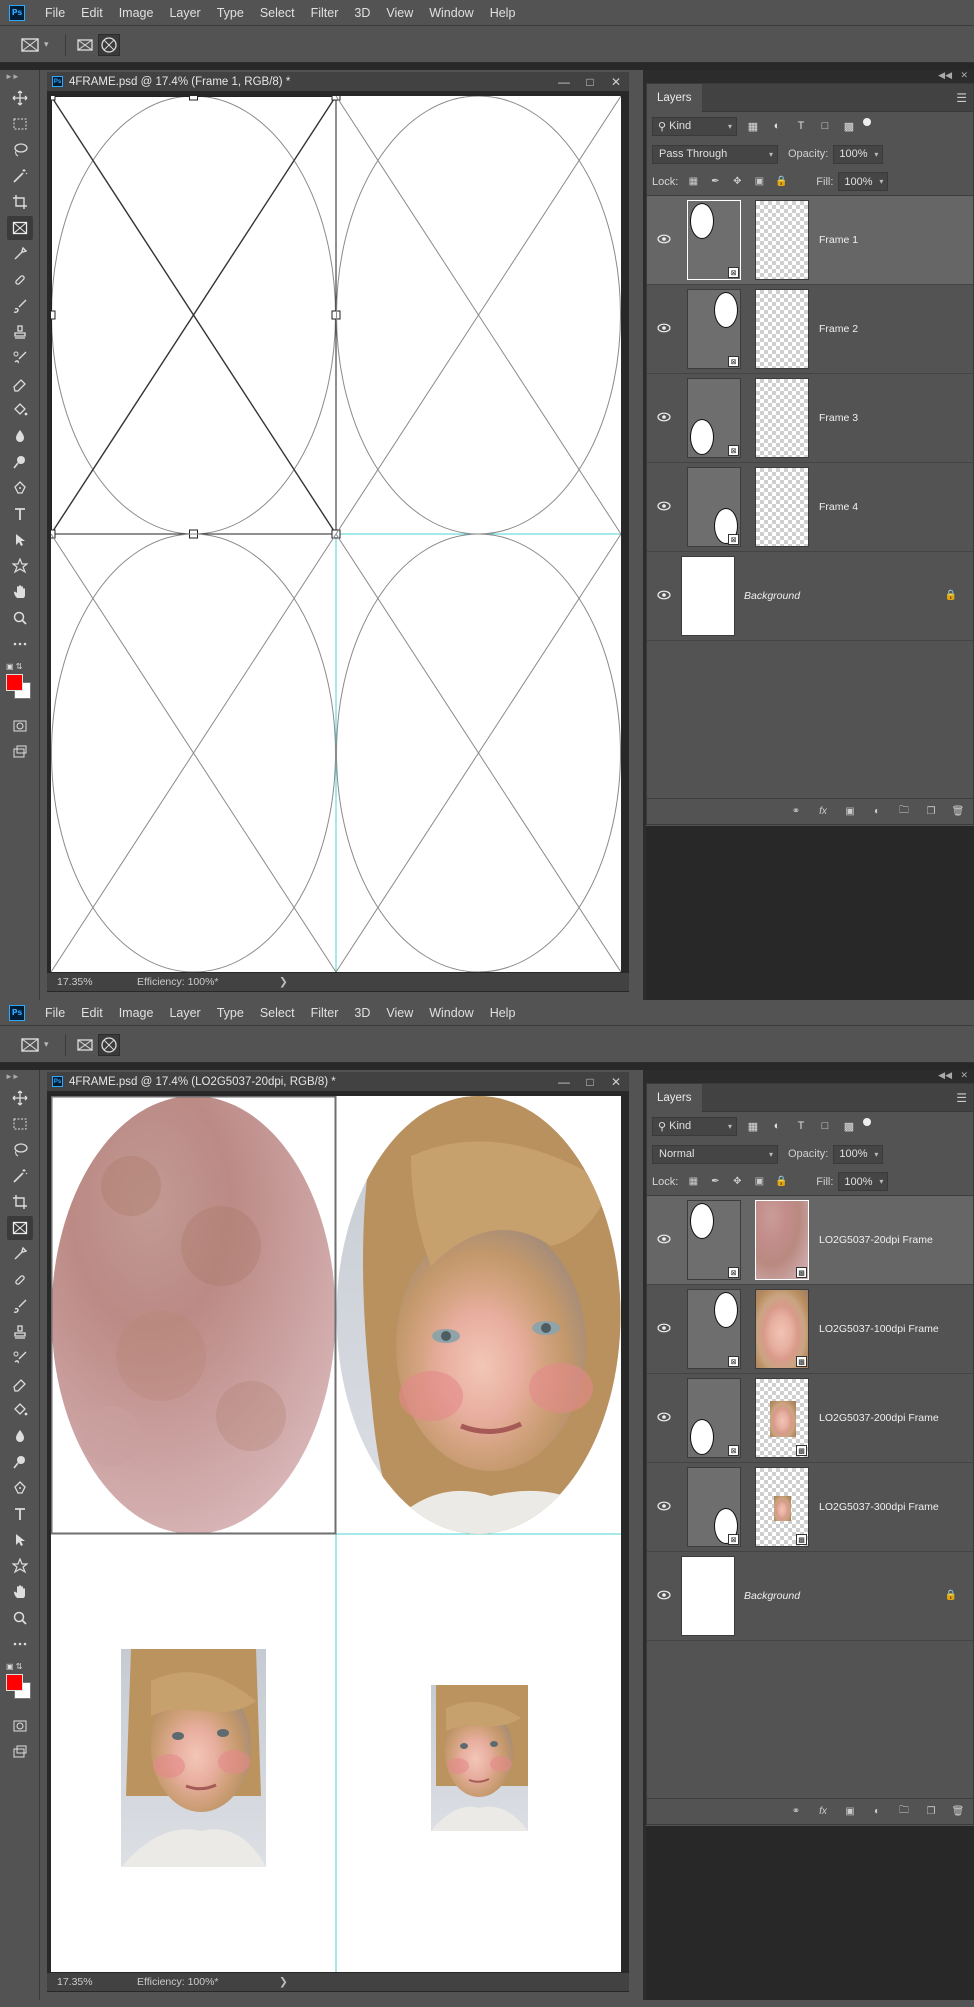 This screenshot has height=2007, width=974. I want to click on layer-row: ⊠ Frame 4, so click(810, 507).